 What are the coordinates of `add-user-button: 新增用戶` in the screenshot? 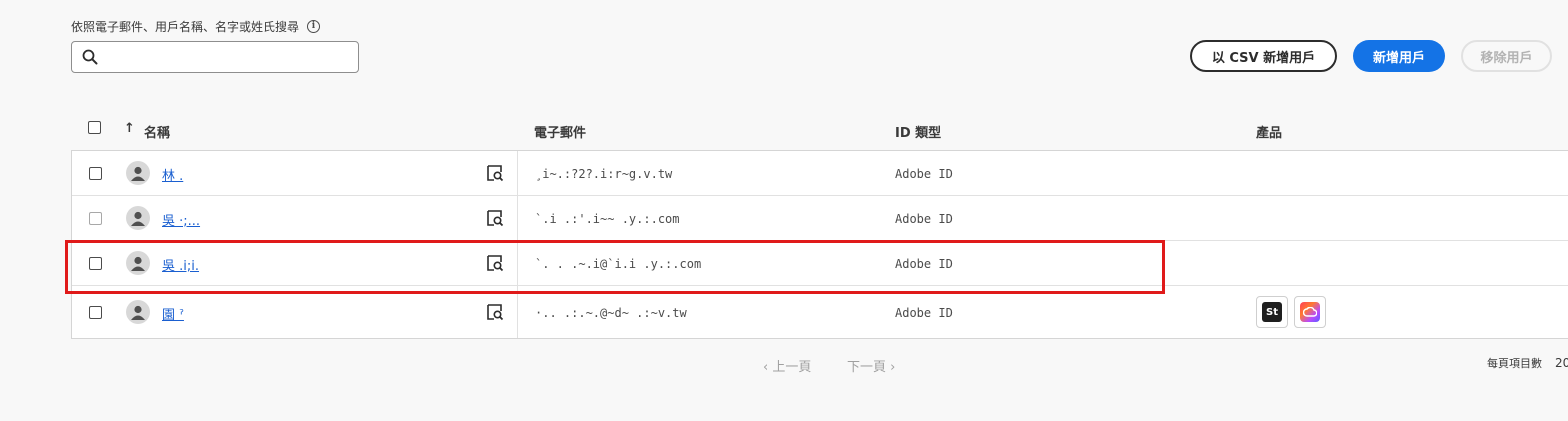 It's located at (1399, 56).